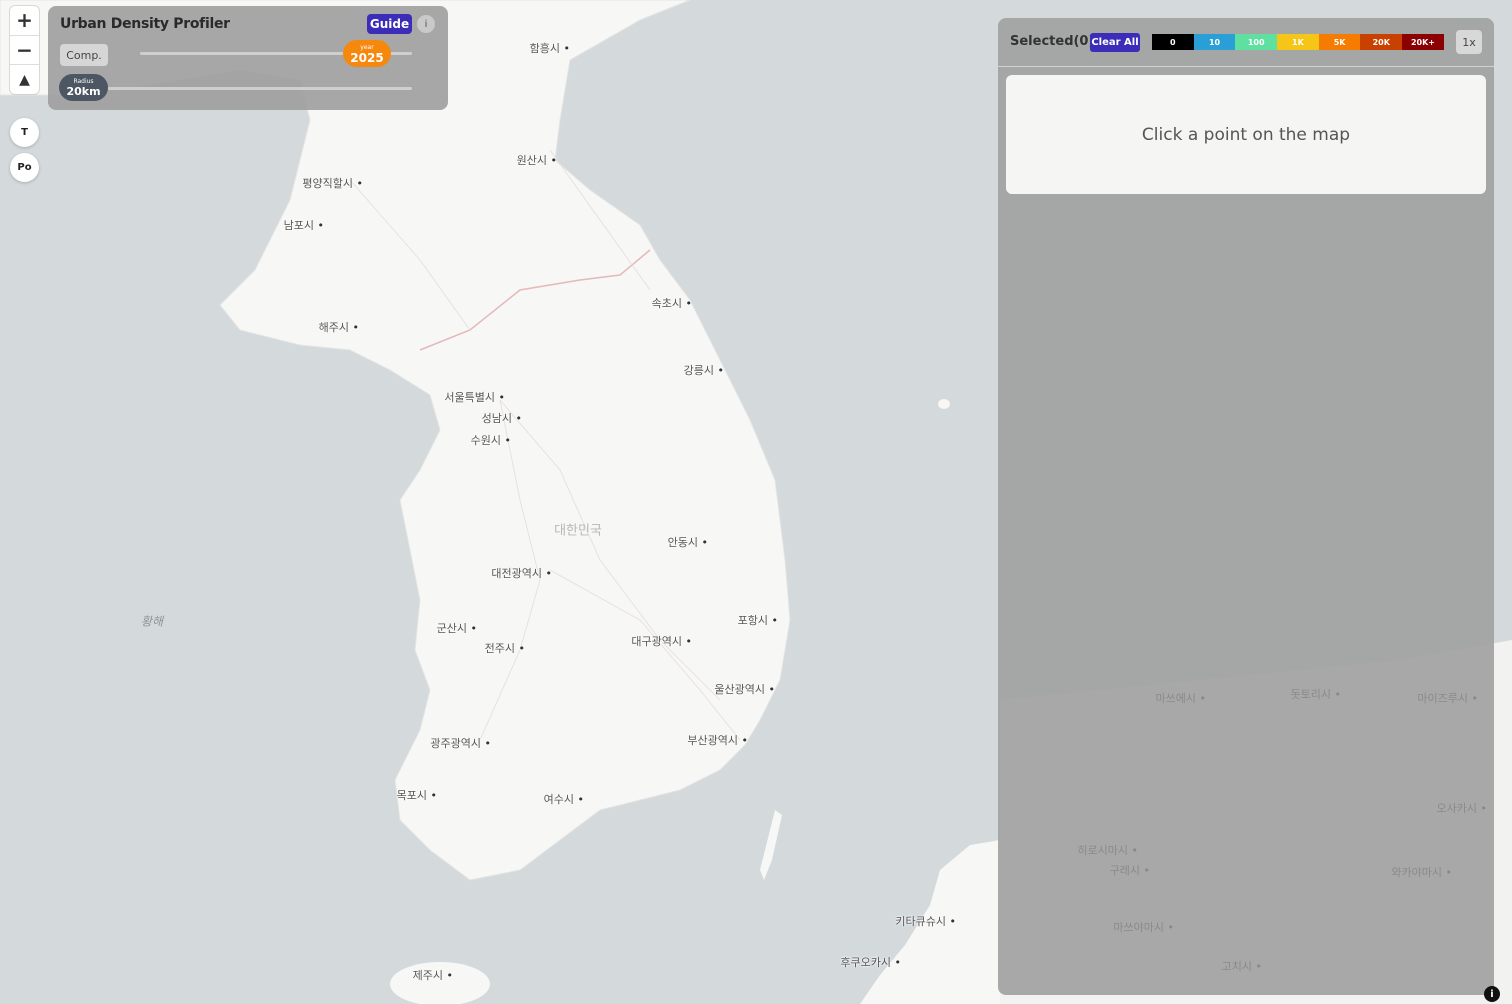 This screenshot has height=1004, width=1512. I want to click on guide-button: Guide, so click(389, 24).